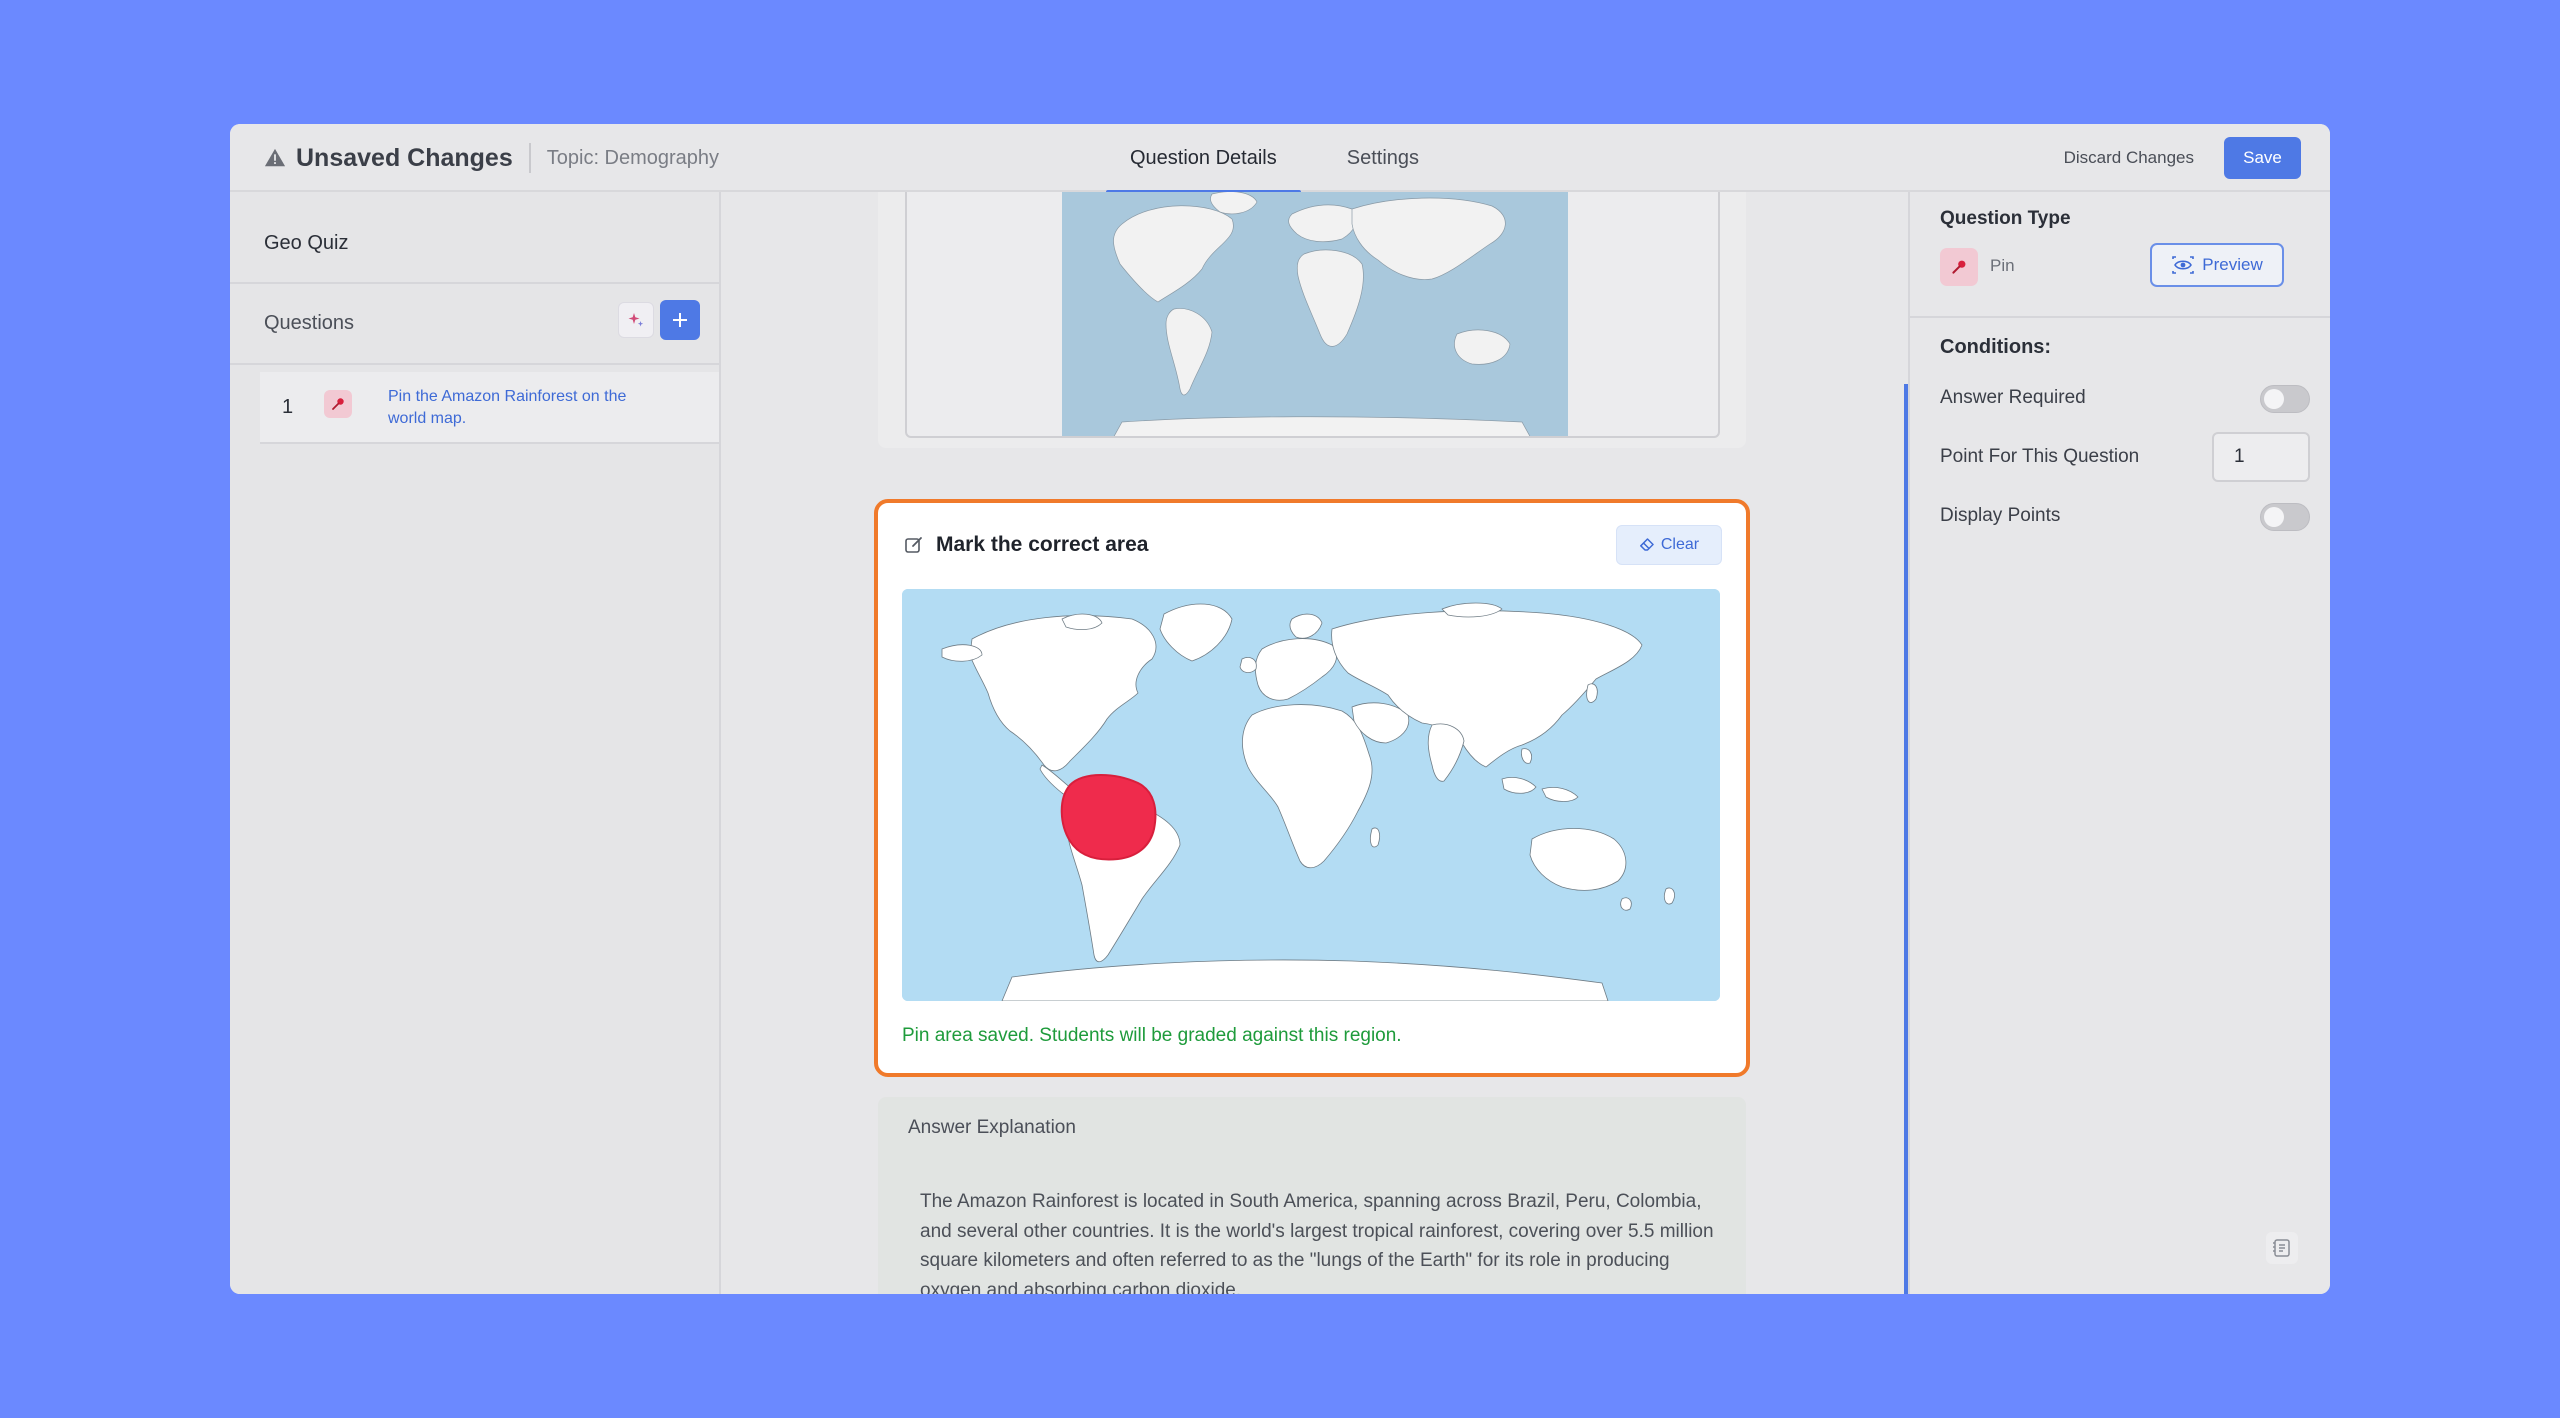  What do you see at coordinates (913, 545) in the screenshot?
I see `edit-icon` at bounding box center [913, 545].